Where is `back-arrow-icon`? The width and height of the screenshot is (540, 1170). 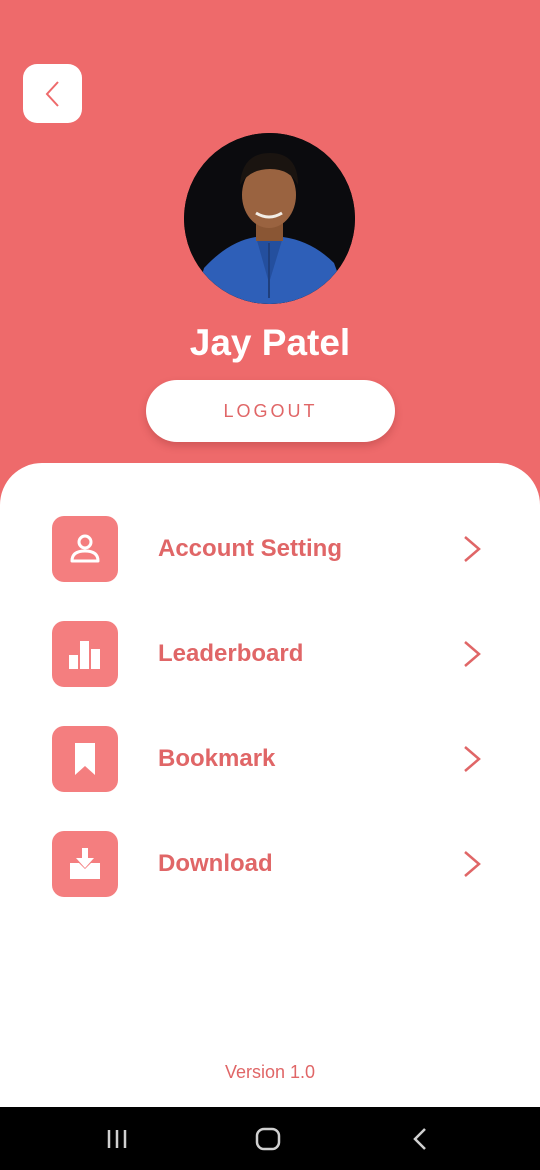
back-arrow-icon is located at coordinates (419, 1138).